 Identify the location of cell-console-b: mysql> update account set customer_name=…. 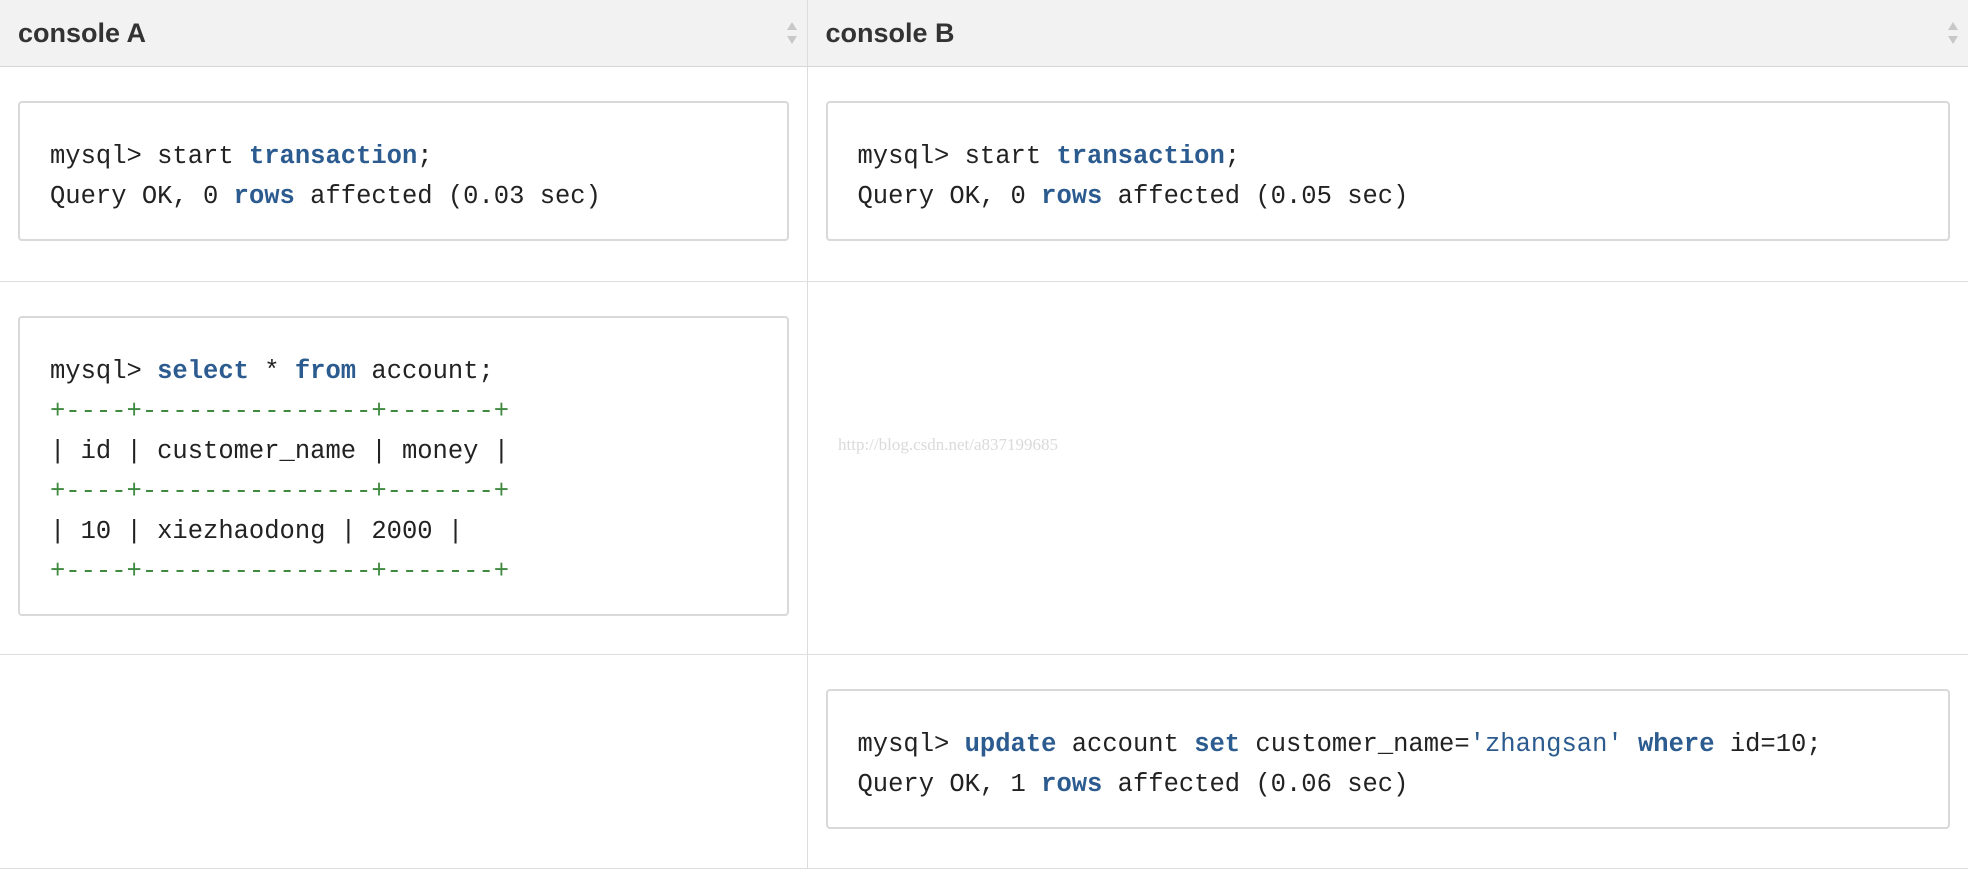
(1387, 761).